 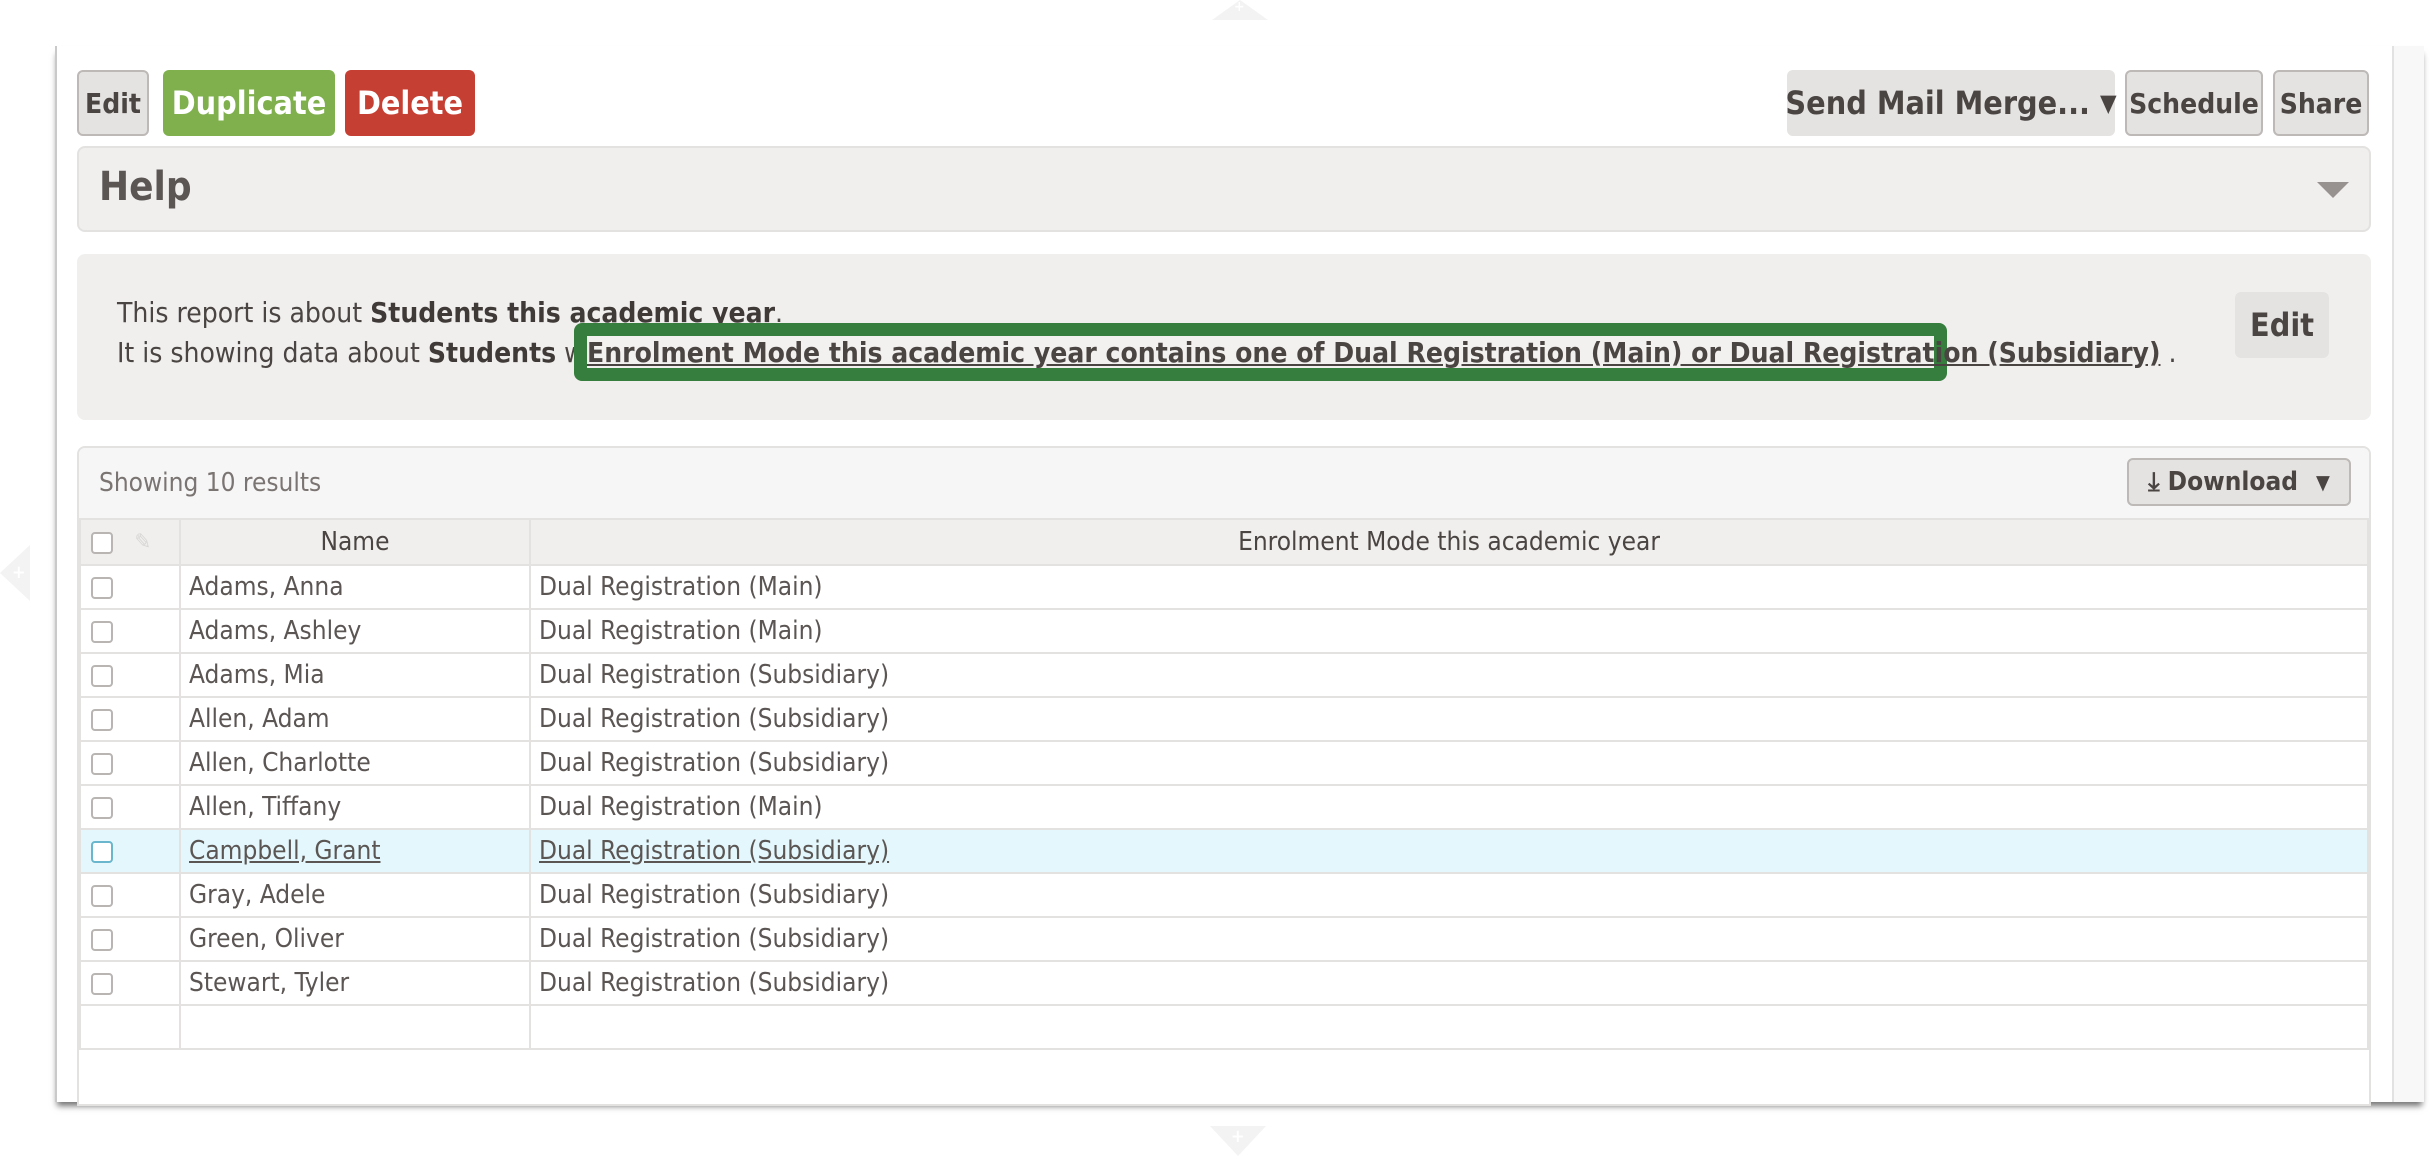 I want to click on name-cell: Adams, Anna, so click(x=355, y=587).